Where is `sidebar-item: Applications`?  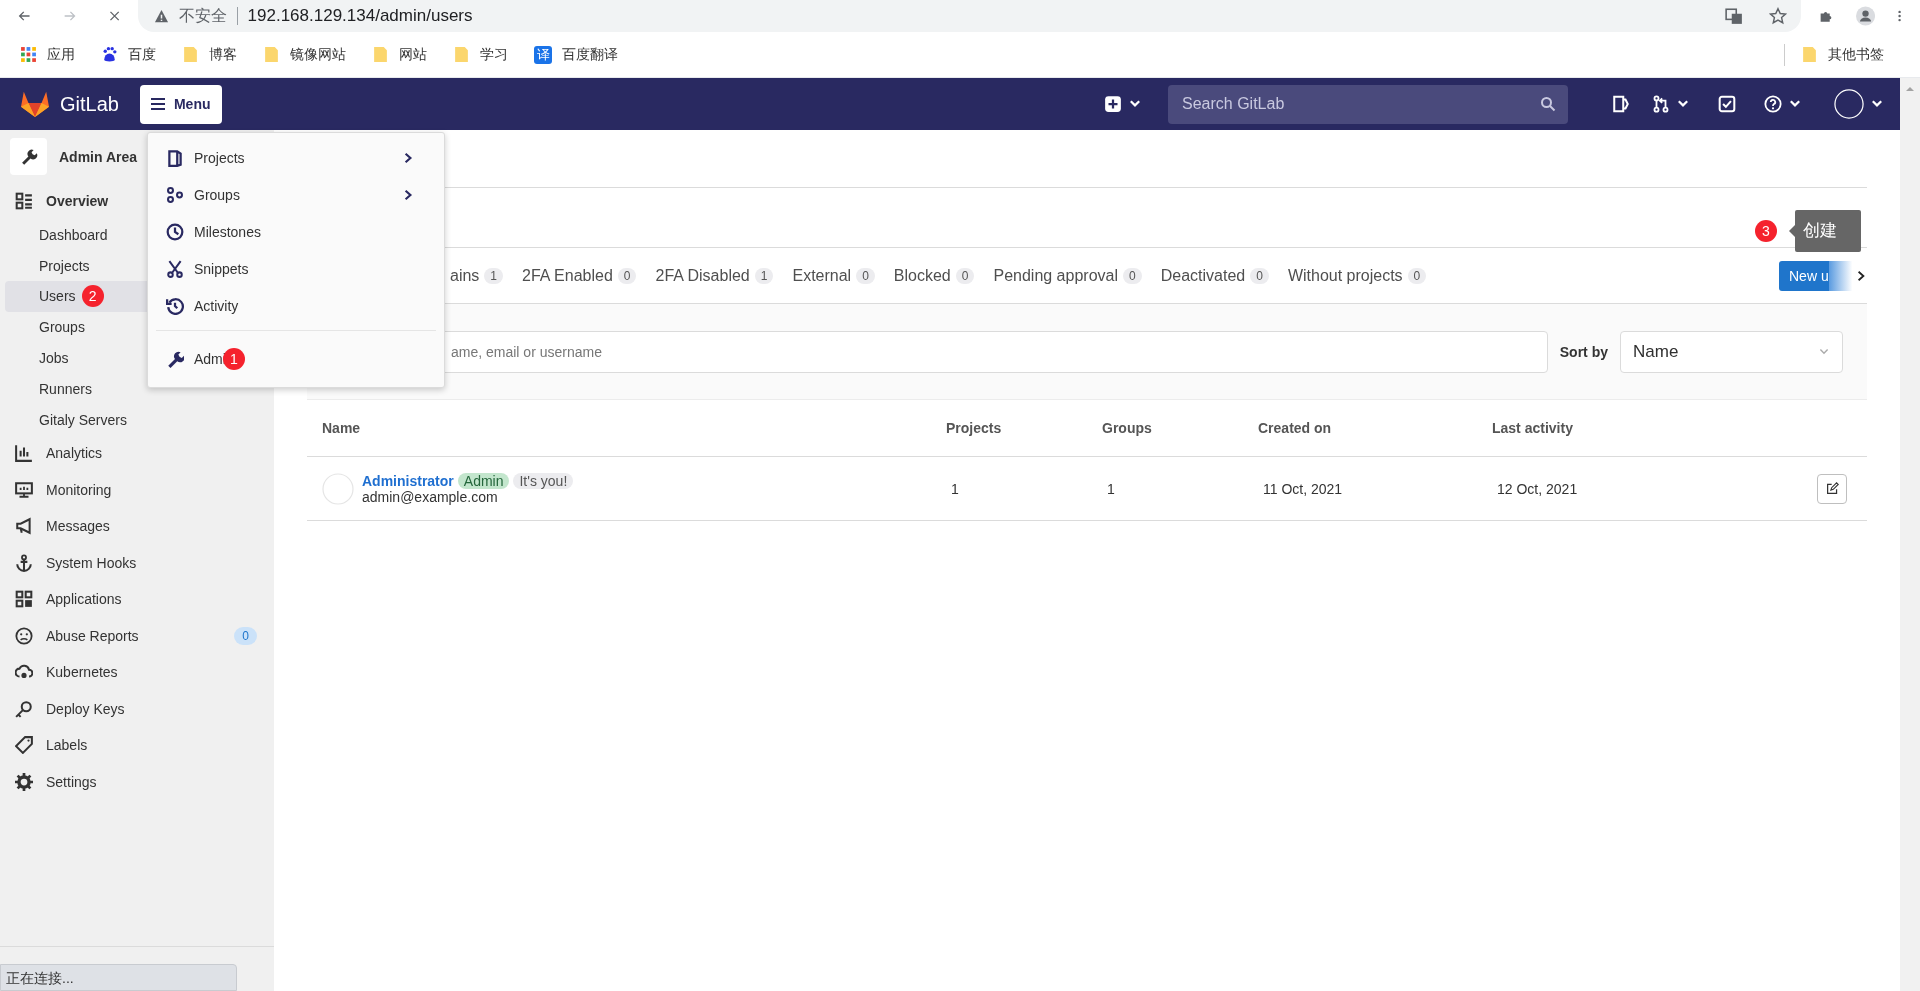
sidebar-item: Applications is located at coordinates (137, 599).